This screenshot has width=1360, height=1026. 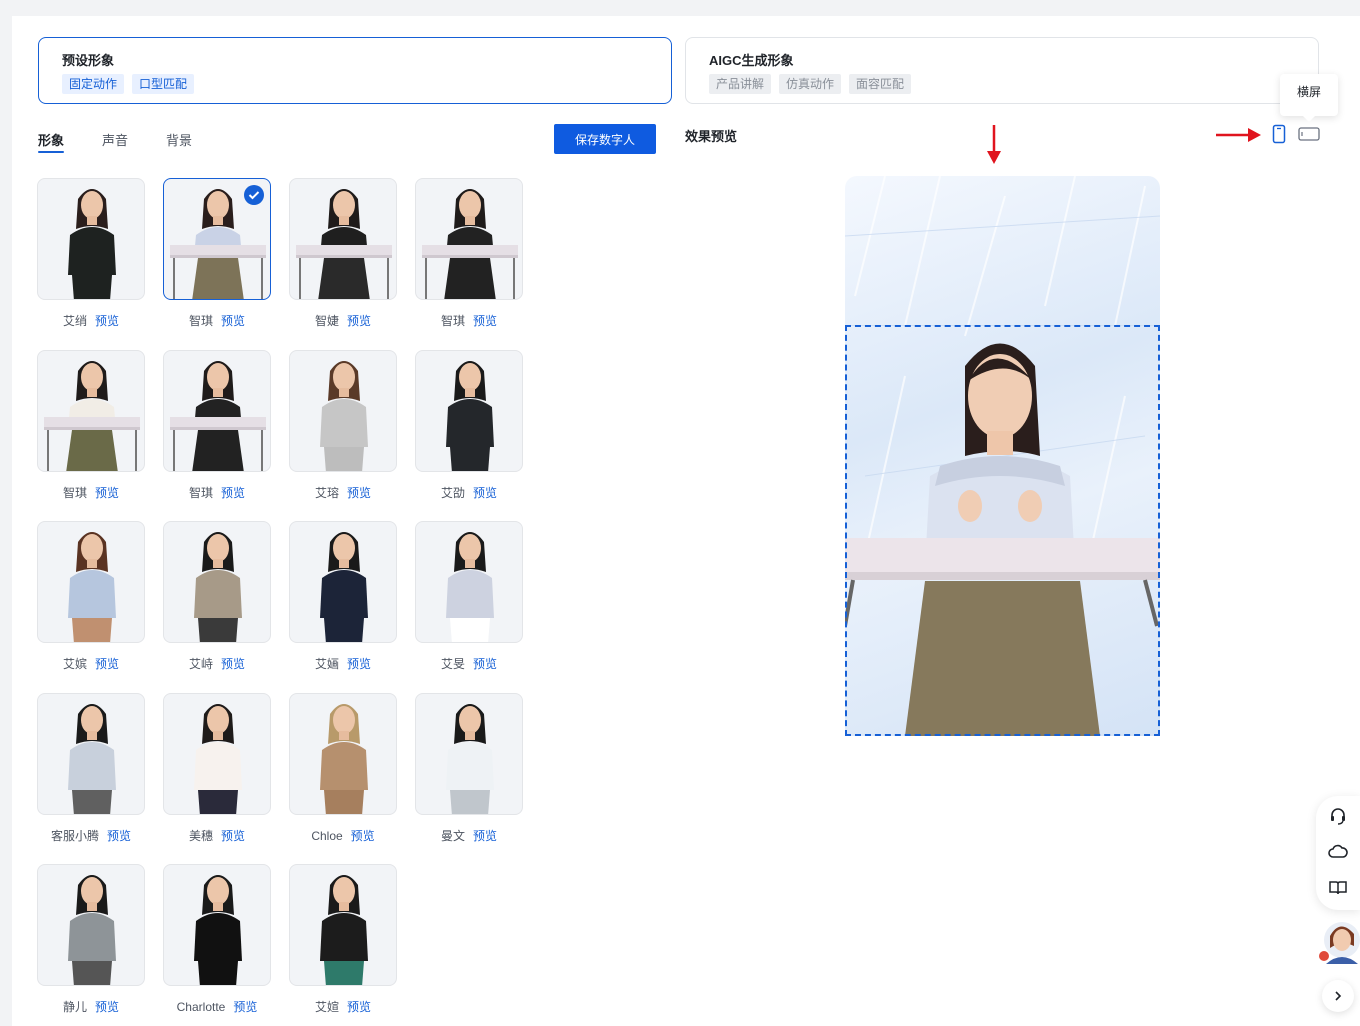 I want to click on avatar-card: 客服小腾 预览, so click(x=91, y=778).